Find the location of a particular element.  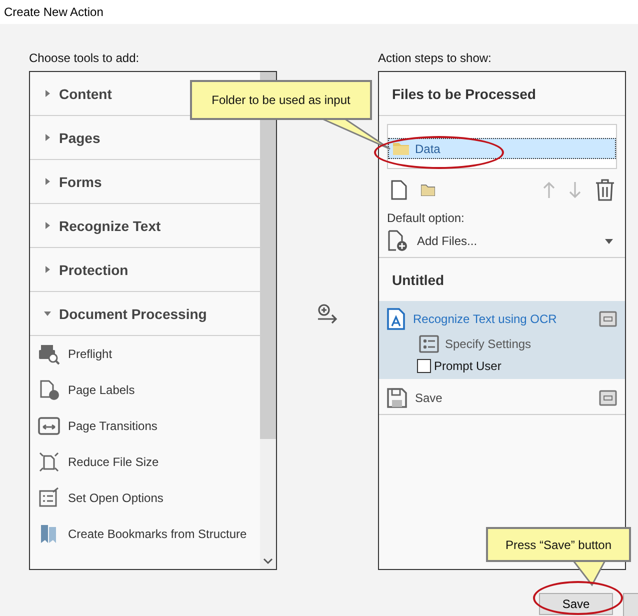

trash-icon is located at coordinates (605, 190).